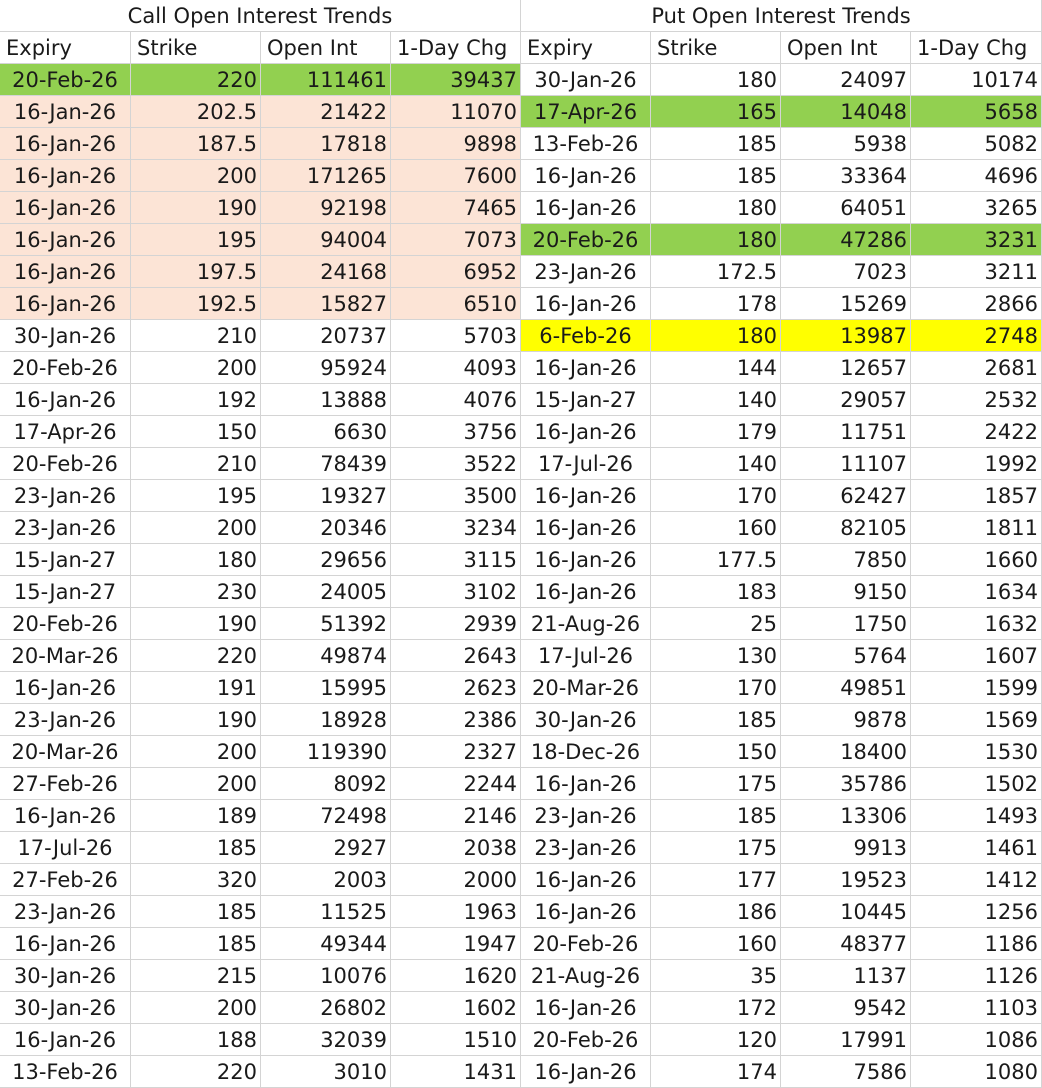 This screenshot has width=1042, height=1088. I want to click on call-cell-strike: 220, so click(196, 656).